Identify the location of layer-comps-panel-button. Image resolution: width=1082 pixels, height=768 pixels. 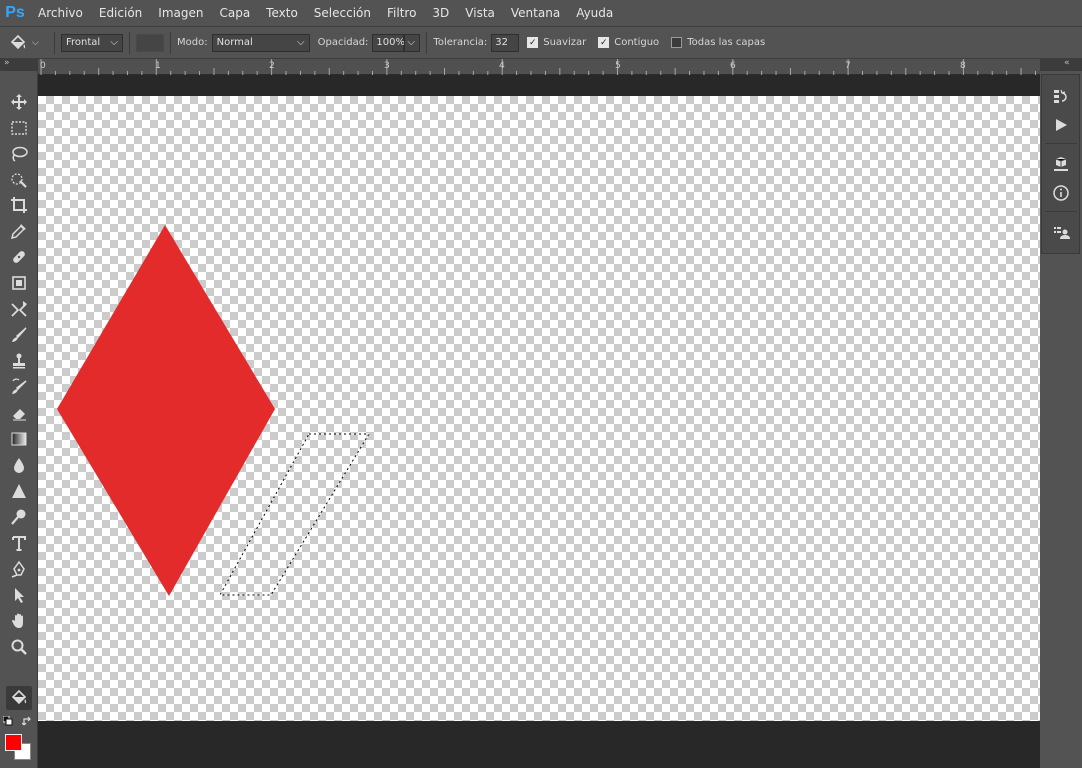
(1061, 233).